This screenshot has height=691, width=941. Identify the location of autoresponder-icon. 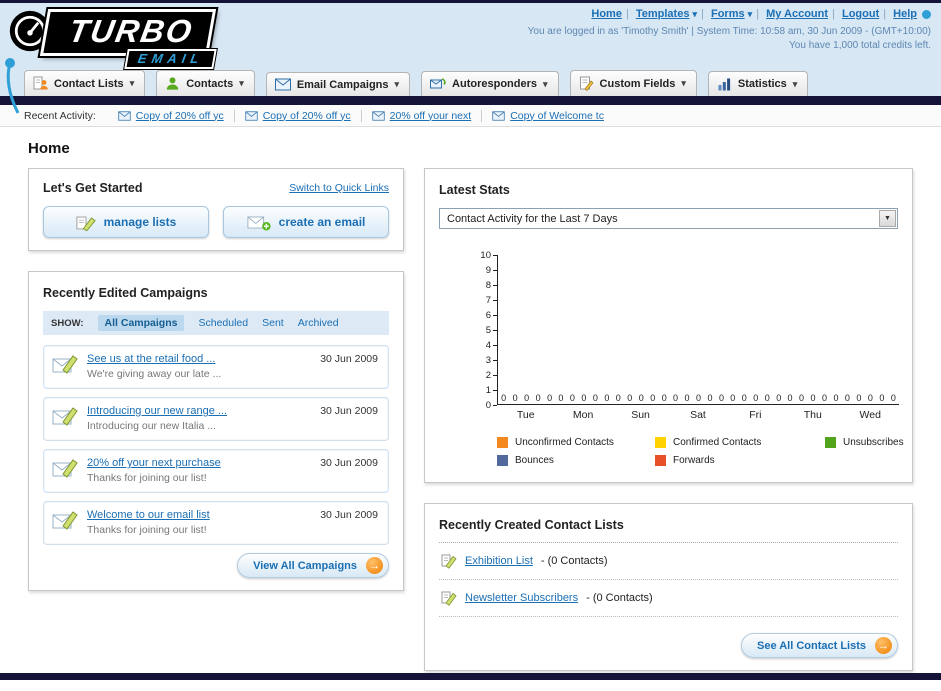
(438, 83).